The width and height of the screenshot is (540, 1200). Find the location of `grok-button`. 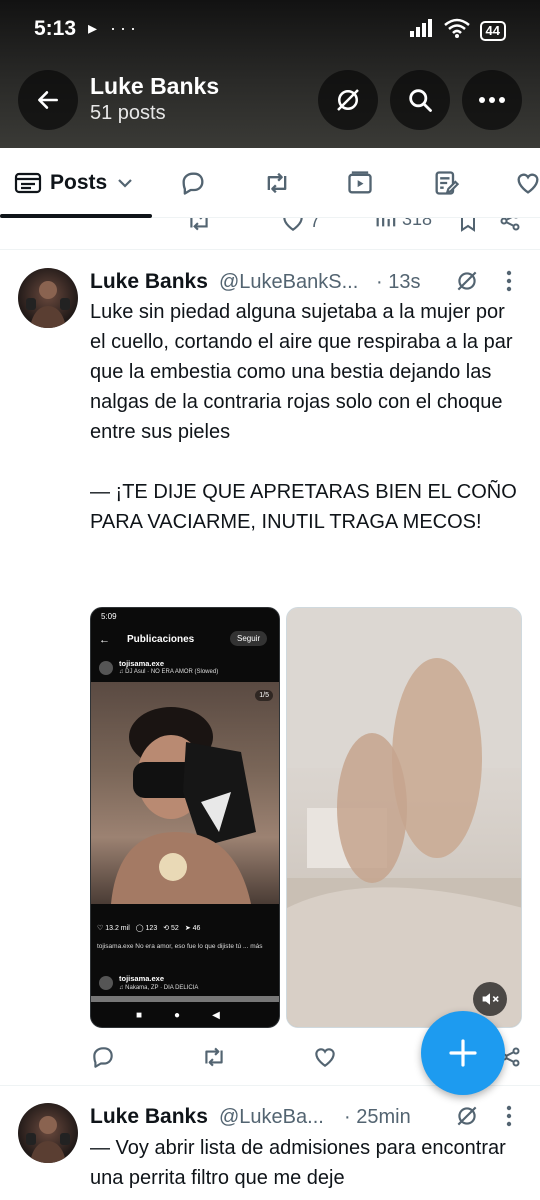

grok-button is located at coordinates (348, 100).